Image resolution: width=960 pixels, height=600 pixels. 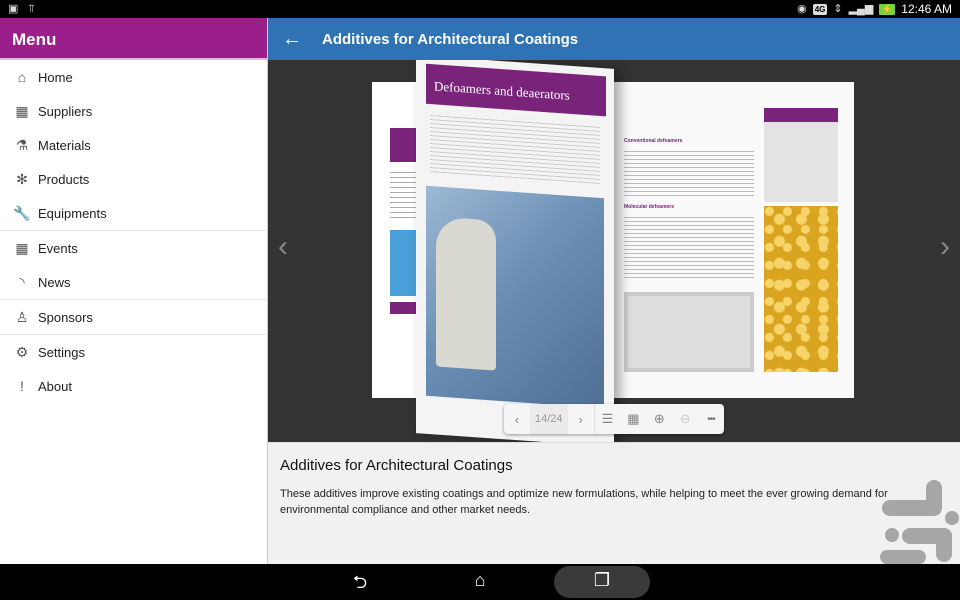 What do you see at coordinates (396, 465) in the screenshot?
I see `description-title: Additives for Architectural Coatings` at bounding box center [396, 465].